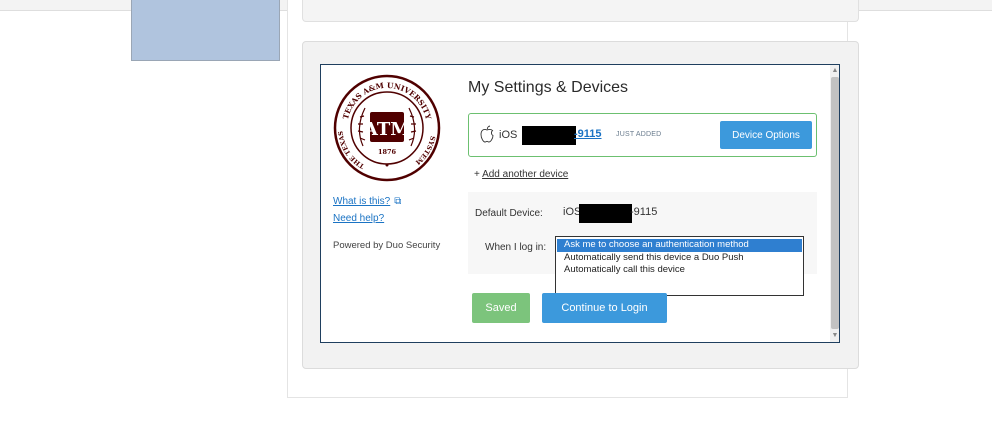 Image resolution: width=992 pixels, height=435 pixels. I want to click on login-option-call: Automatically call this device, so click(679, 270).